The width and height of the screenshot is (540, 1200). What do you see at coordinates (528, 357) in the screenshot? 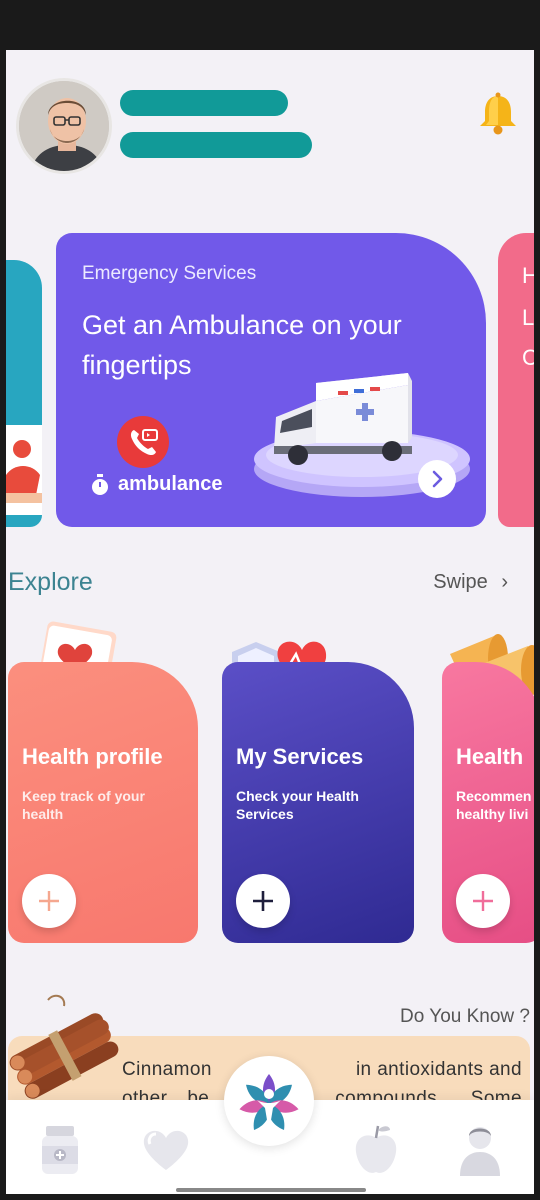
I see `carousel-next-char: C` at bounding box center [528, 357].